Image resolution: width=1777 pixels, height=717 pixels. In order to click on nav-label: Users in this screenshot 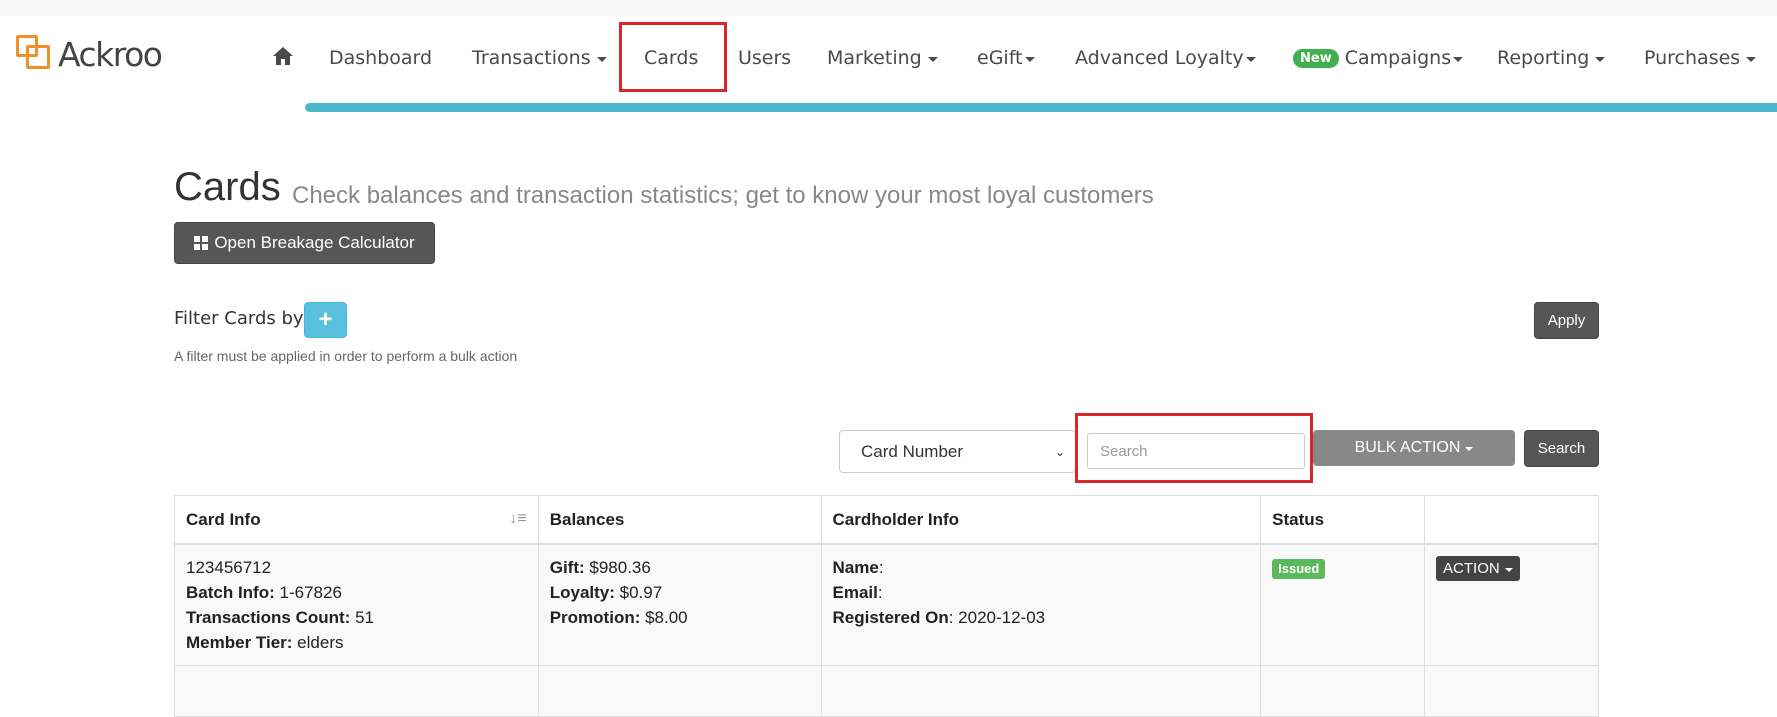, I will do `click(765, 58)`.